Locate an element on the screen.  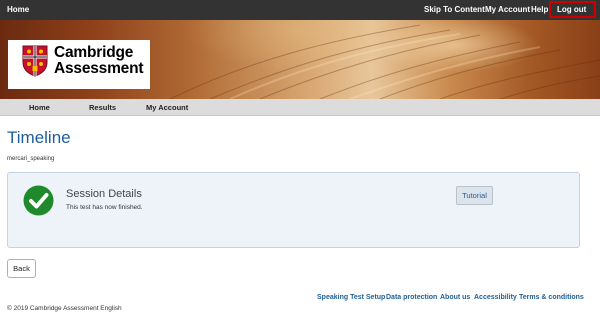
crest-shield-icon is located at coordinates (35, 61).